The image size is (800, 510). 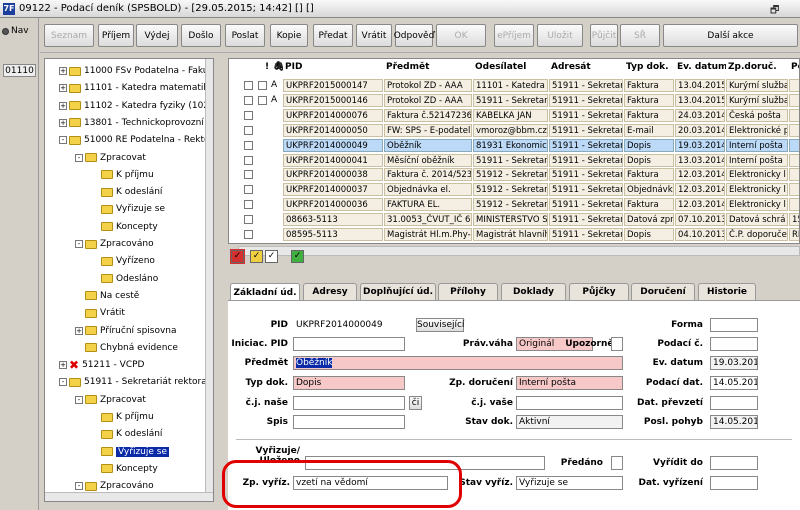 I want to click on toolbar-button-1: Příjem, so click(x=116, y=35).